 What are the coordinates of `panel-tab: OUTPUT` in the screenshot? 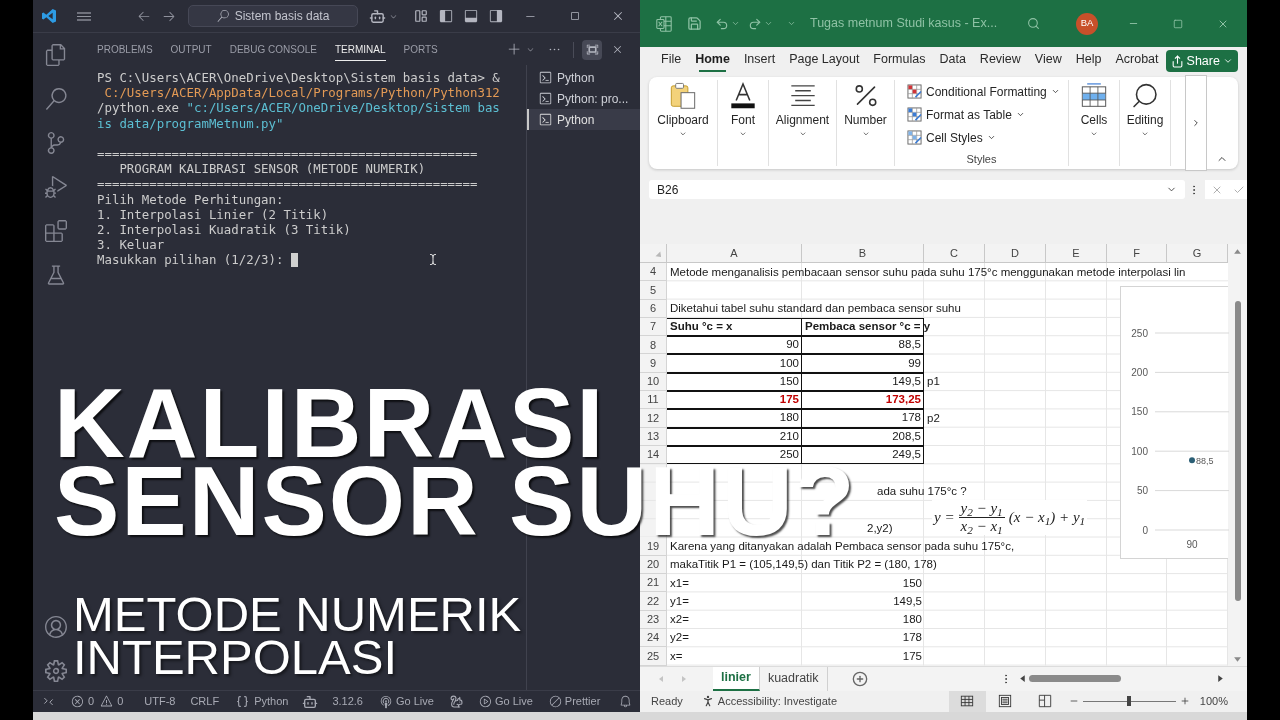 It's located at (191, 49).